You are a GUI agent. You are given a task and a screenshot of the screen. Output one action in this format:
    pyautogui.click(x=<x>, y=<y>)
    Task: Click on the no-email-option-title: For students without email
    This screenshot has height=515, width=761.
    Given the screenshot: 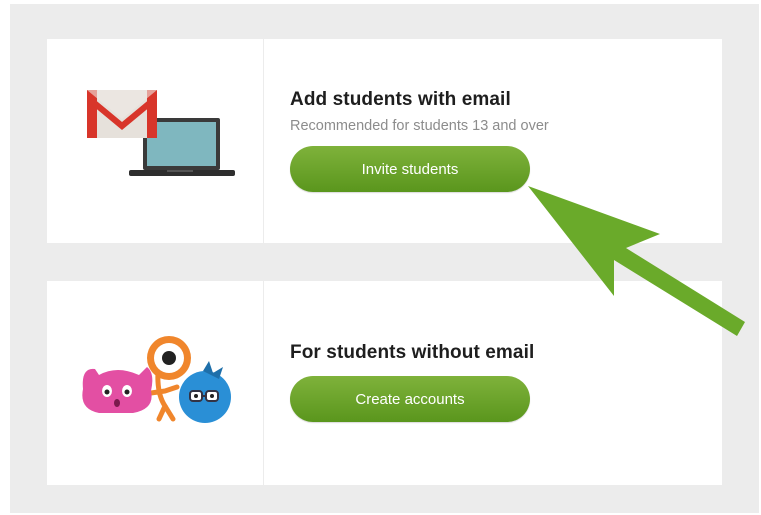 What is the action you would take?
    pyautogui.click(x=412, y=352)
    